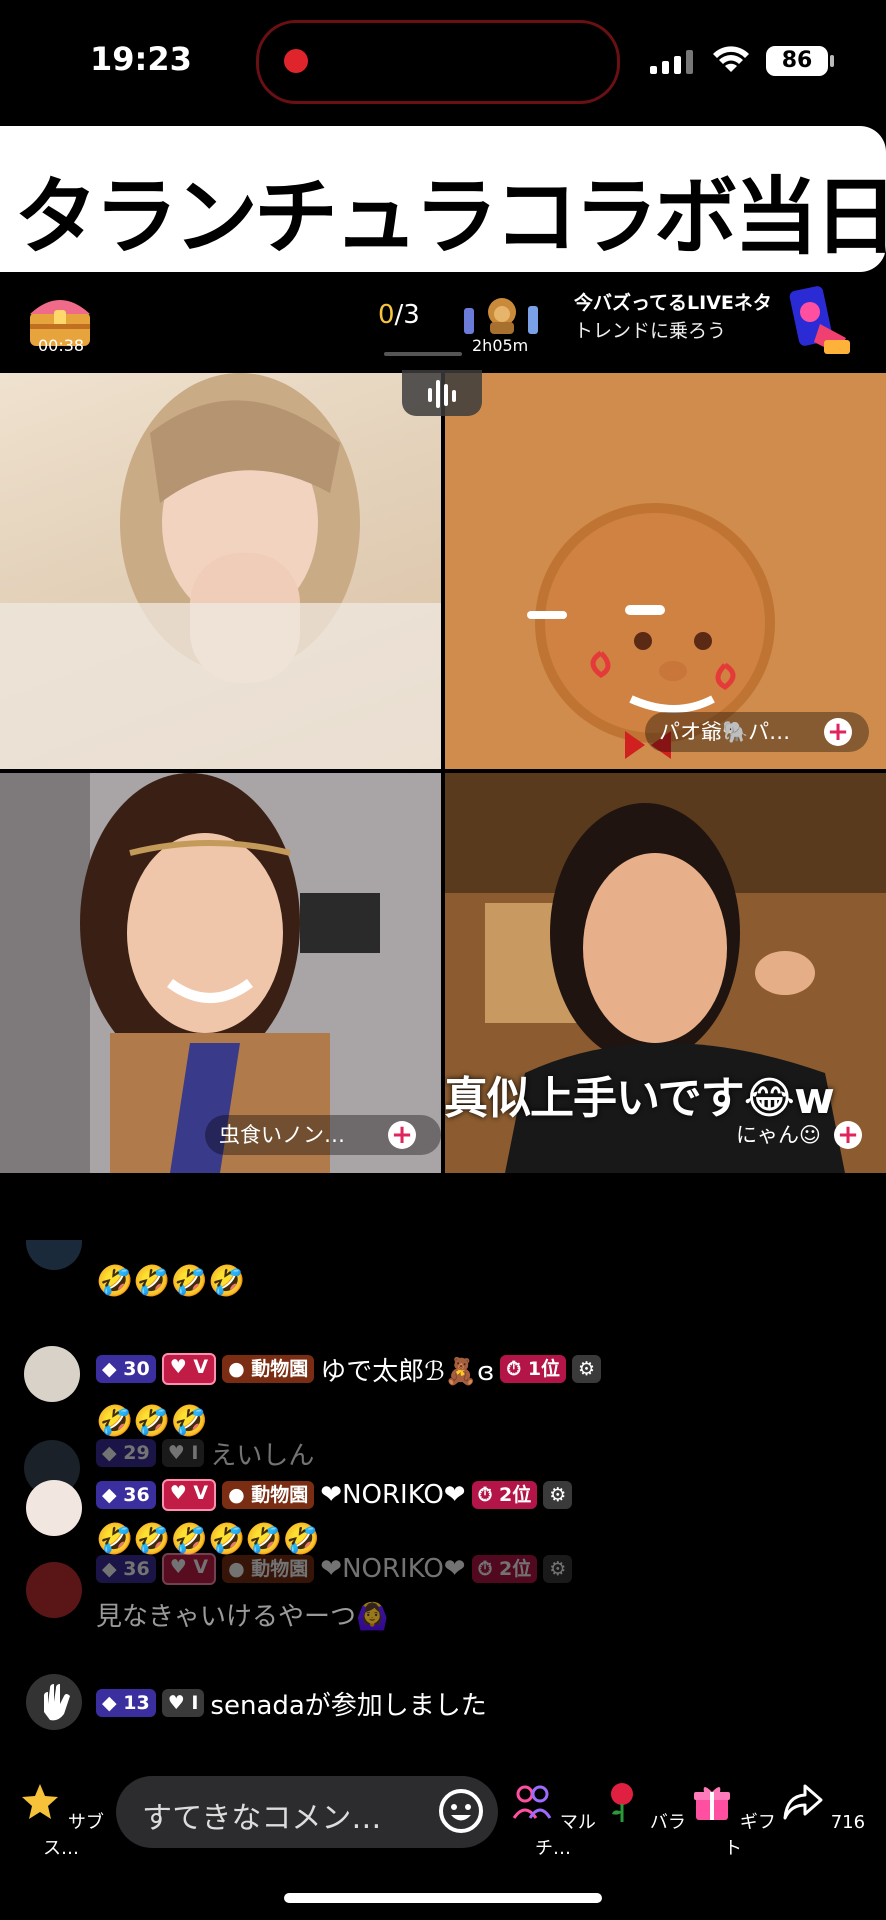 The image size is (886, 1920). I want to click on waveform-icon, so click(442, 394).